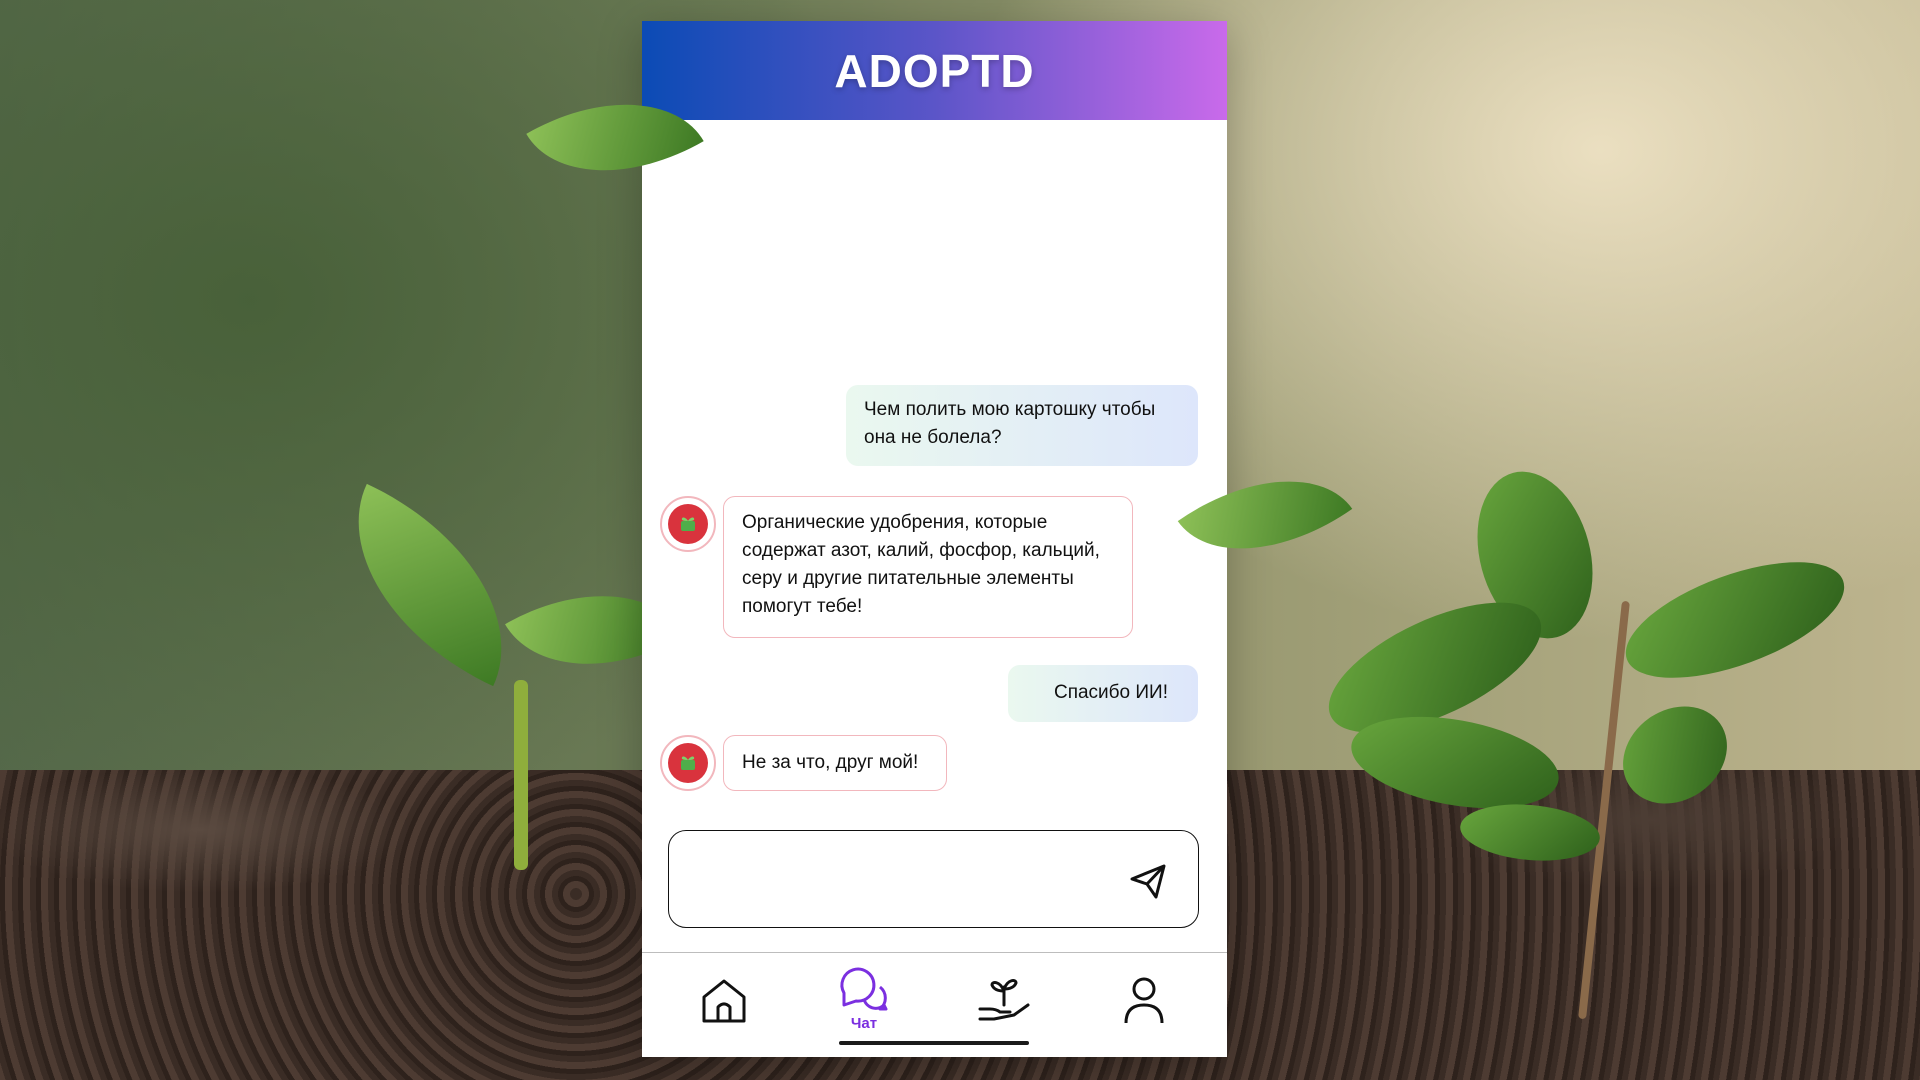 The image size is (1920, 1080). What do you see at coordinates (830, 762) in the screenshot?
I see `message-text: Не за что, друг мой!` at bounding box center [830, 762].